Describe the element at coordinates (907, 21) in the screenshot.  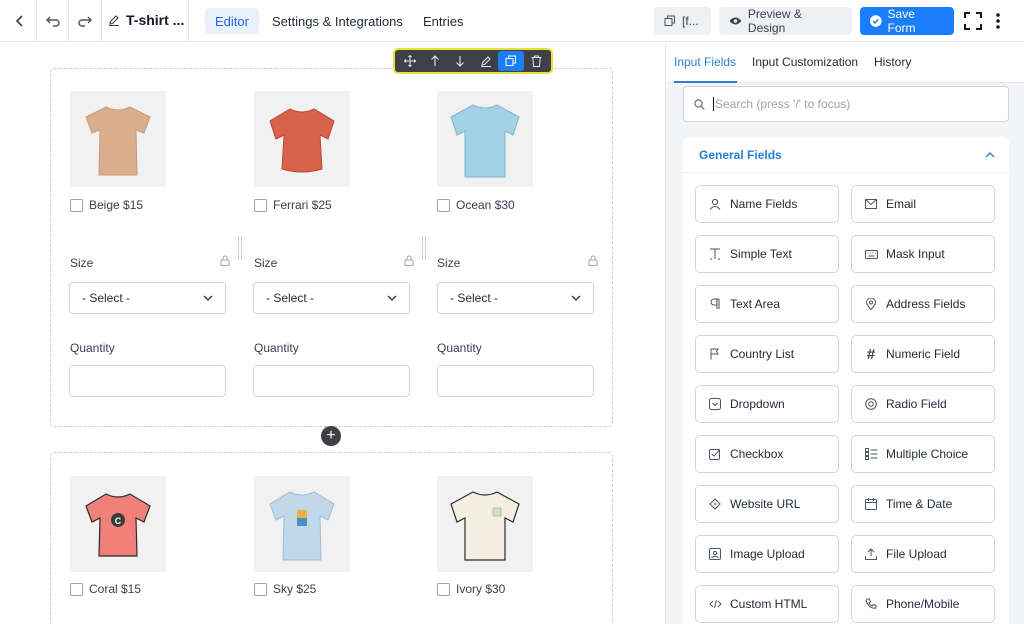
I see `save-form-button: Save Form` at that location.